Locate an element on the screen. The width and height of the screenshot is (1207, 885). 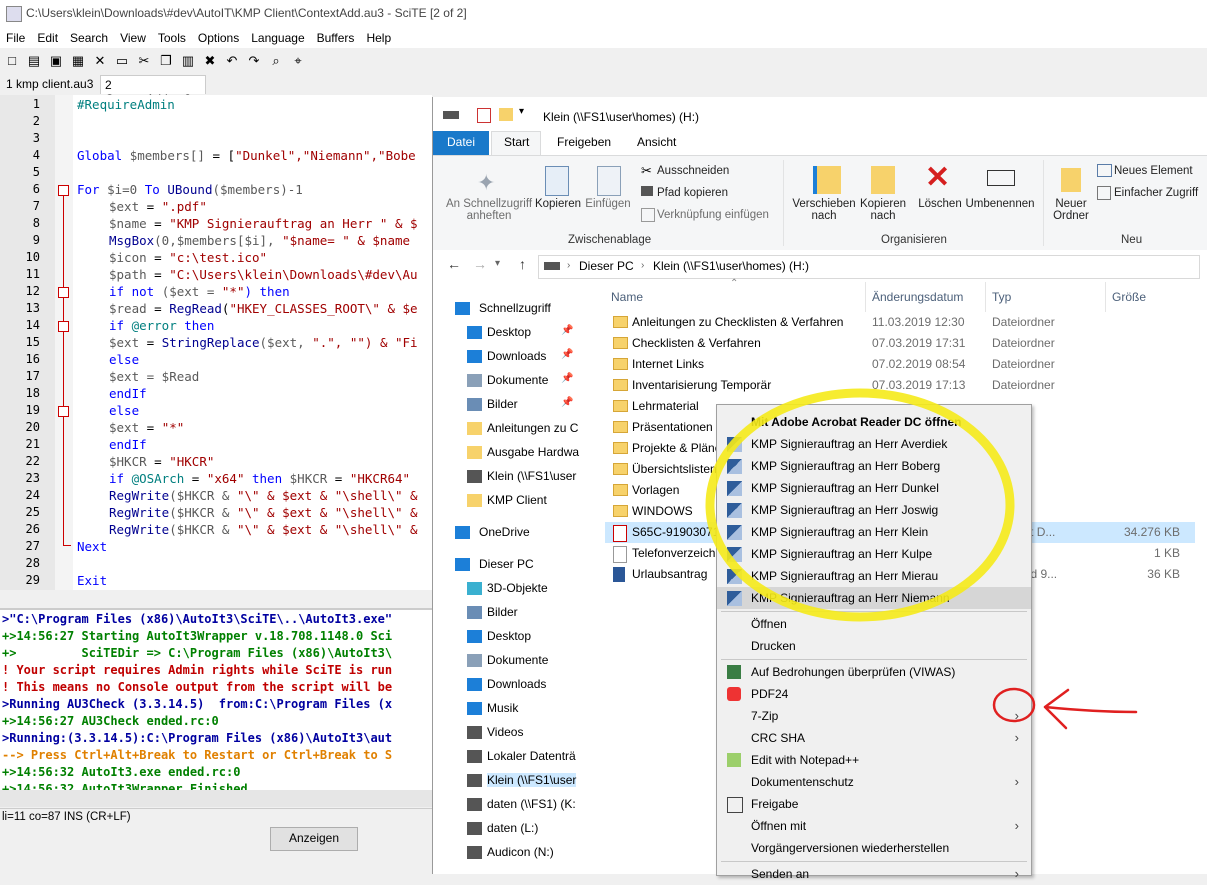
nav-item: OneDrive is located at coordinates (504, 532).